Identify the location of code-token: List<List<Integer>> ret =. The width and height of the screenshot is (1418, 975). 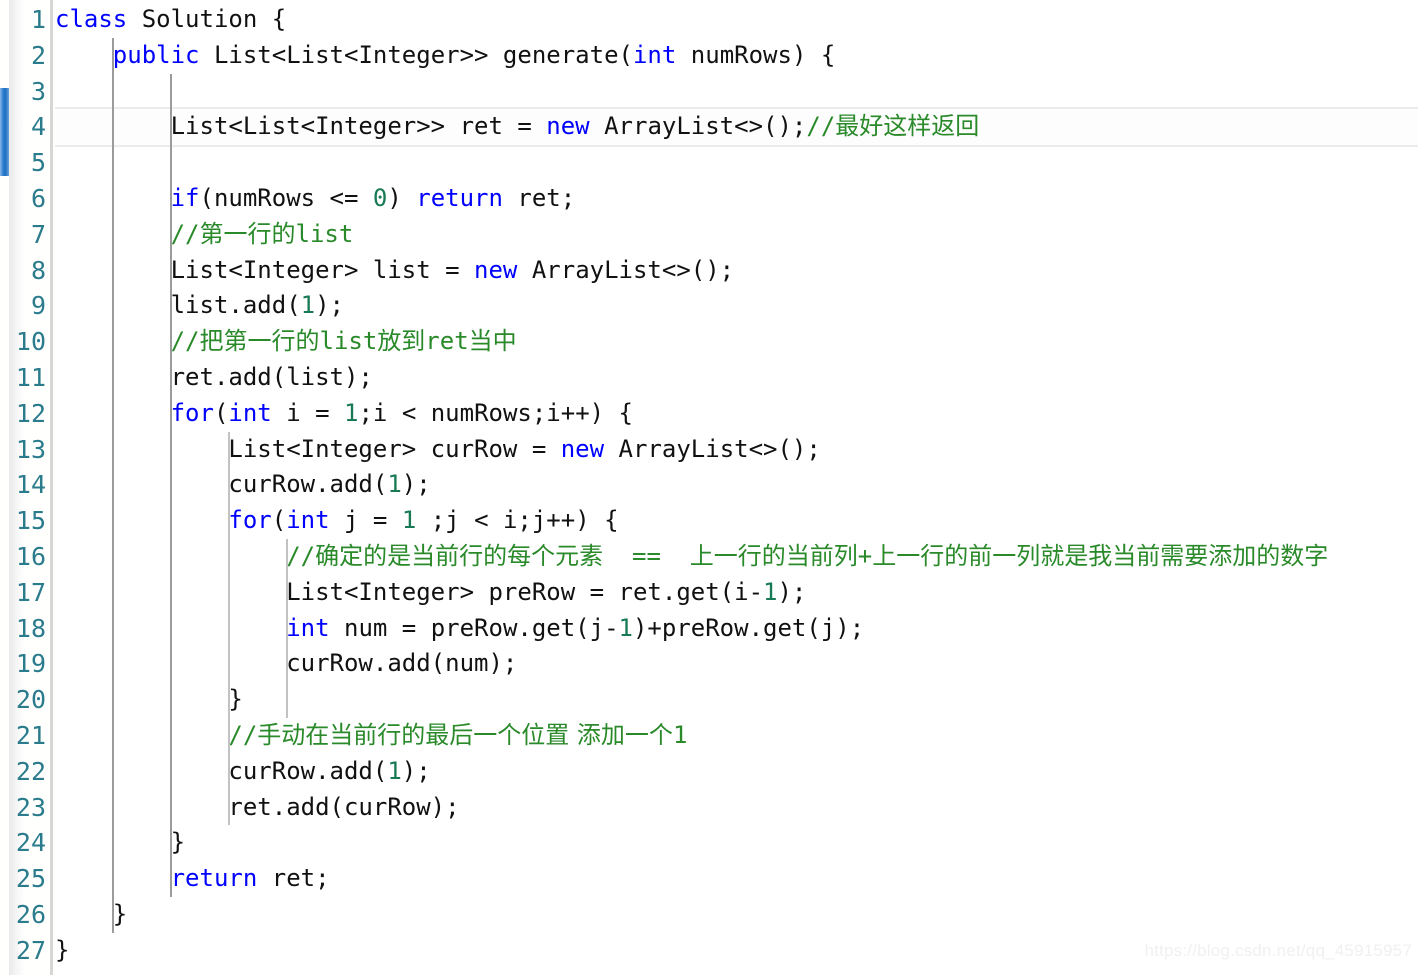
(301, 126).